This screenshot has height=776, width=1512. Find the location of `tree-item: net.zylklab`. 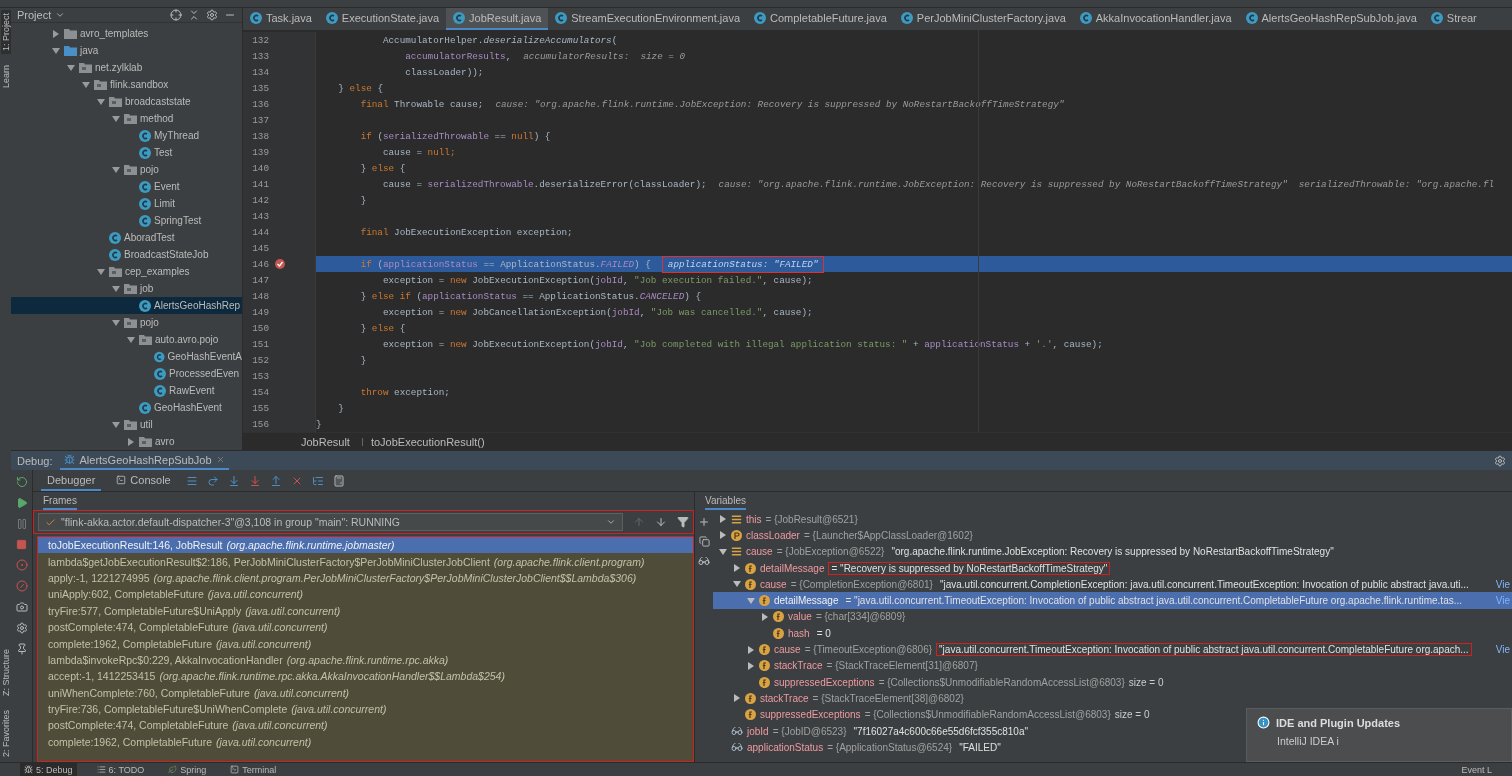

tree-item: net.zylklab is located at coordinates (126, 67).